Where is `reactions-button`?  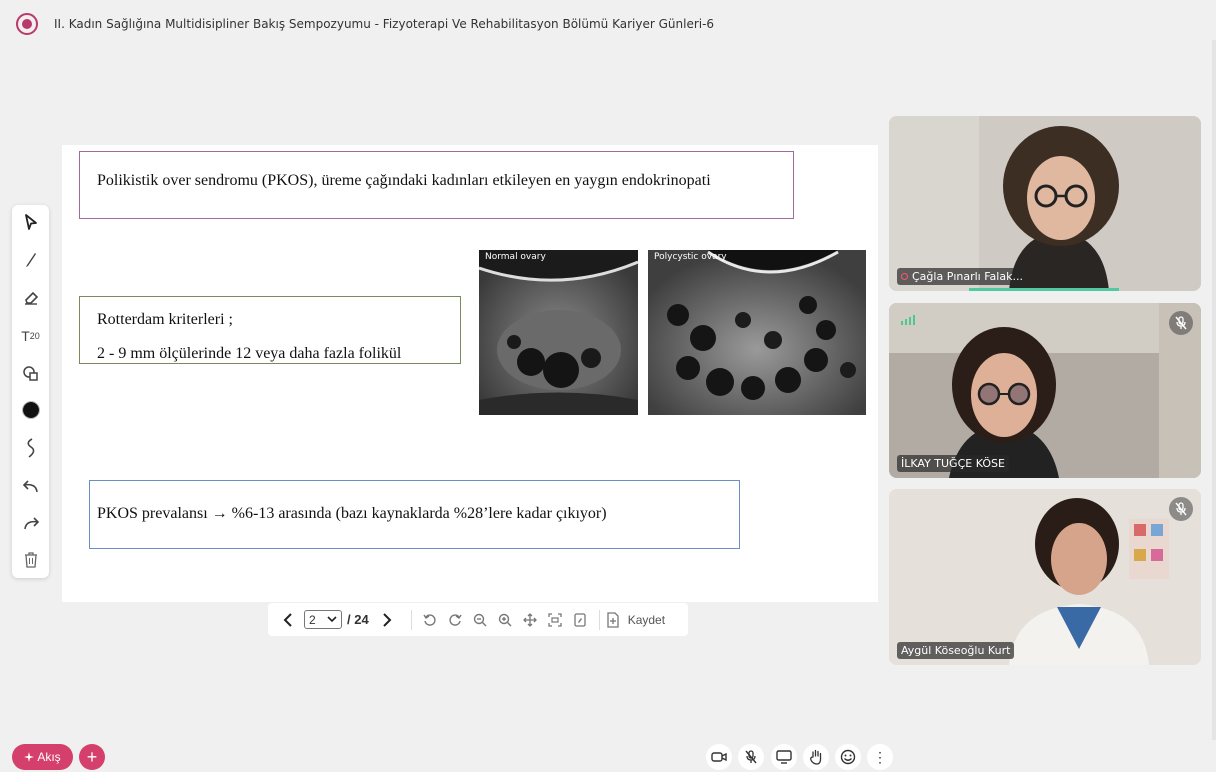 reactions-button is located at coordinates (848, 757).